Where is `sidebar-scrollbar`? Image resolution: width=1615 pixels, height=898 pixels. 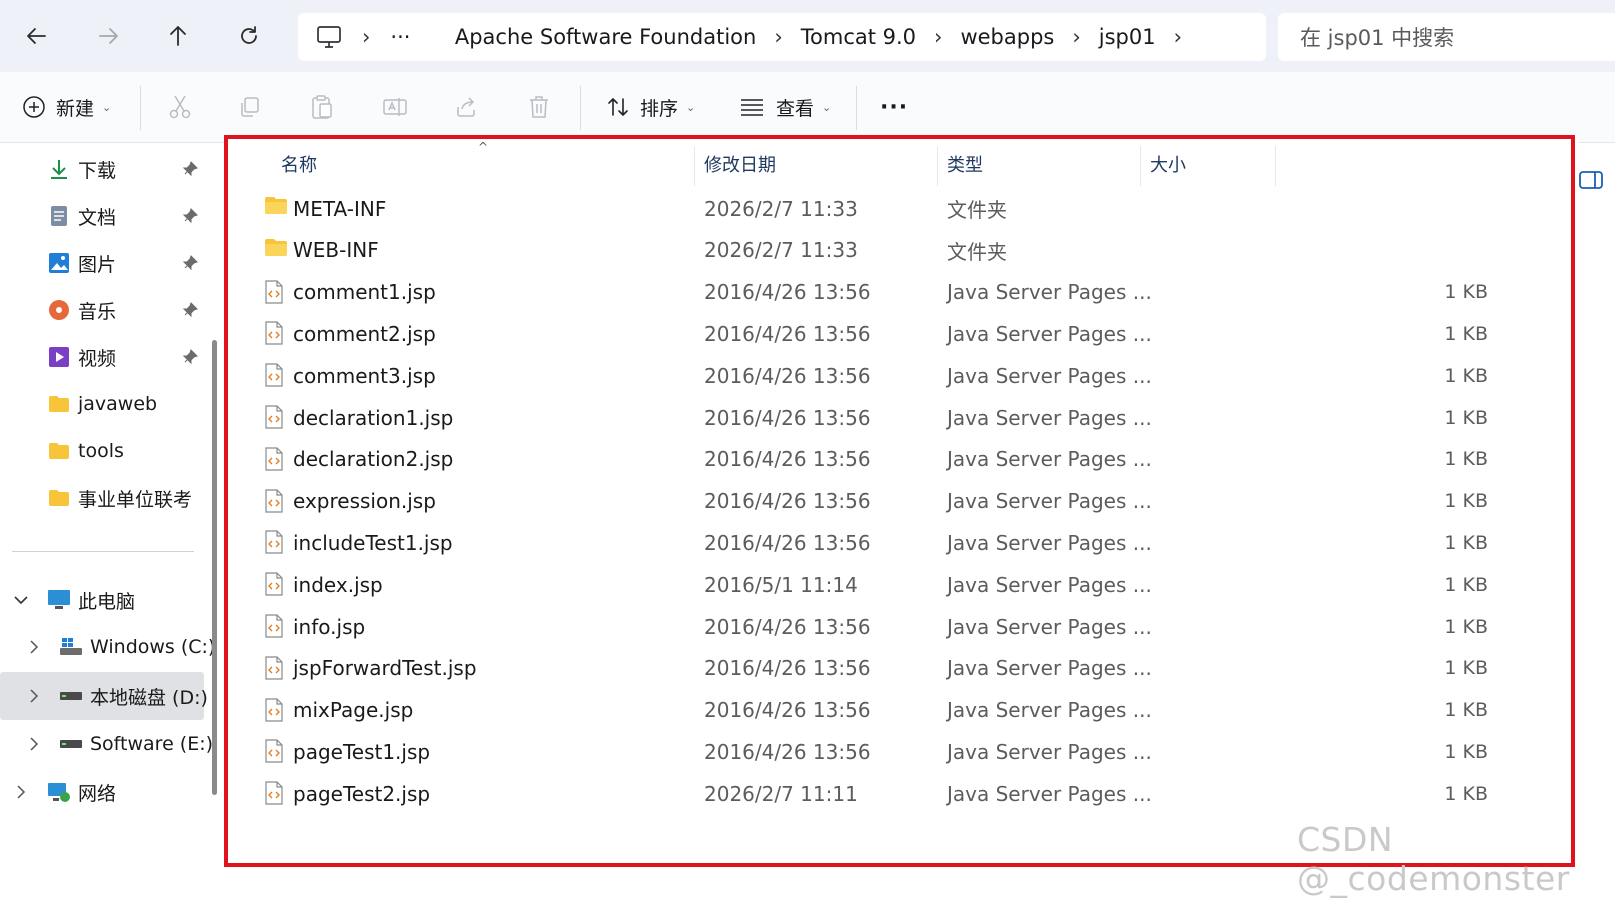
sidebar-scrollbar is located at coordinates (214, 567).